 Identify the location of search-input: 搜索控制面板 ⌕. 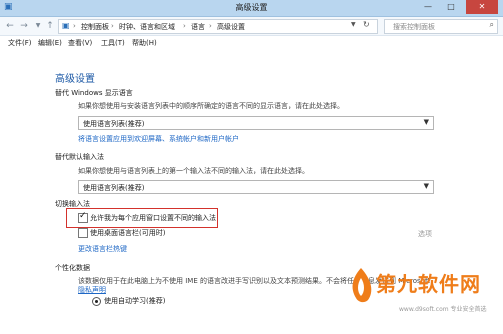
(441, 26).